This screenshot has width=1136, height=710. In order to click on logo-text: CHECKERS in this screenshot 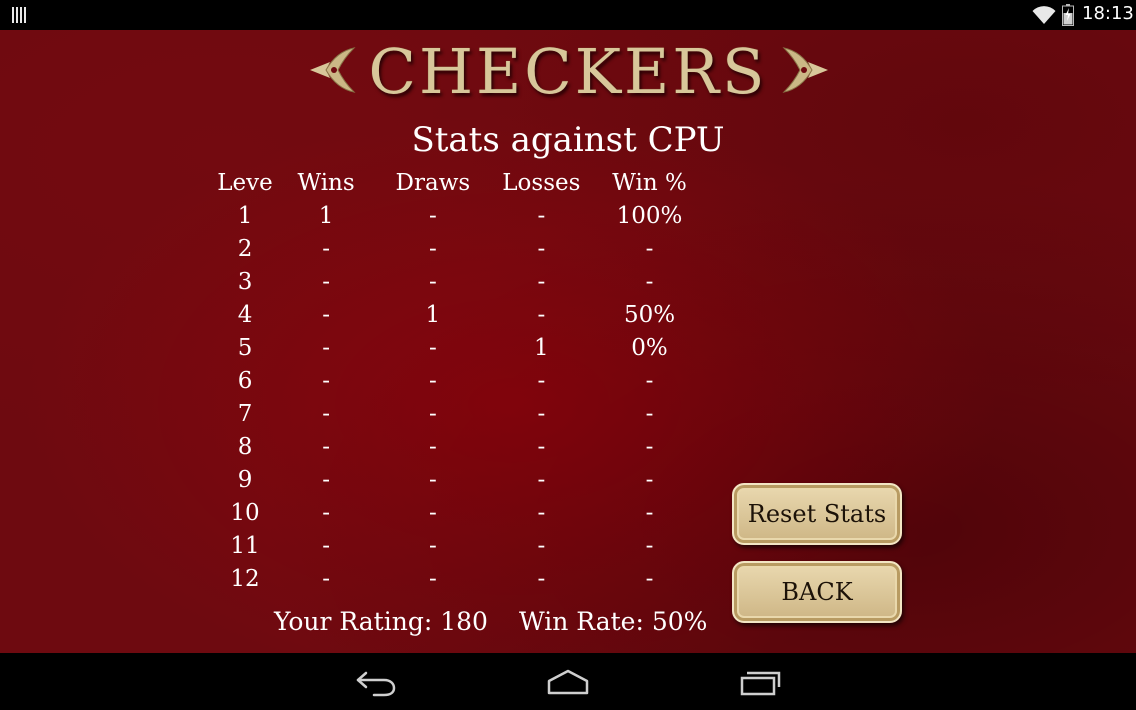, I will do `click(568, 71)`.